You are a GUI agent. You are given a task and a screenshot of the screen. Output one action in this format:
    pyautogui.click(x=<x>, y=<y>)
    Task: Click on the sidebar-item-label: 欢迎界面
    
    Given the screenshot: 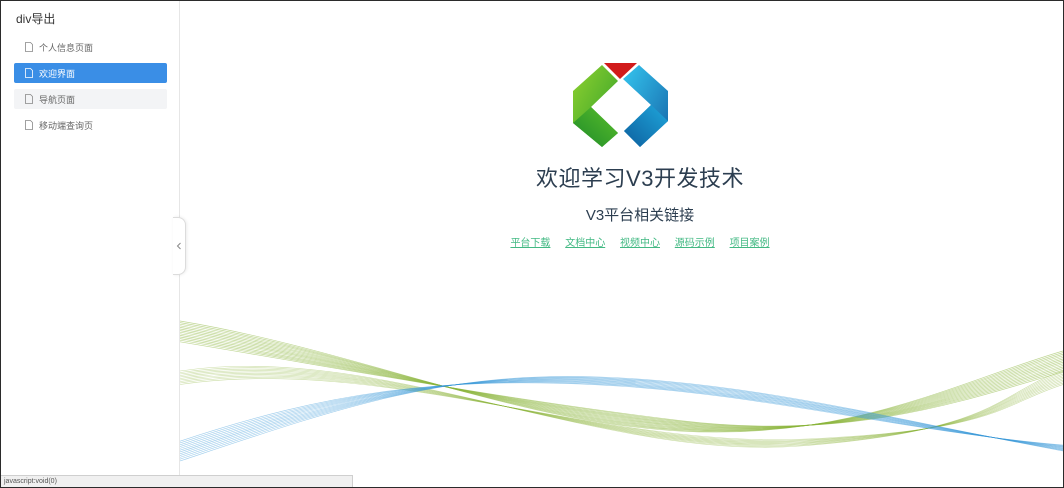 What is the action you would take?
    pyautogui.click(x=57, y=73)
    